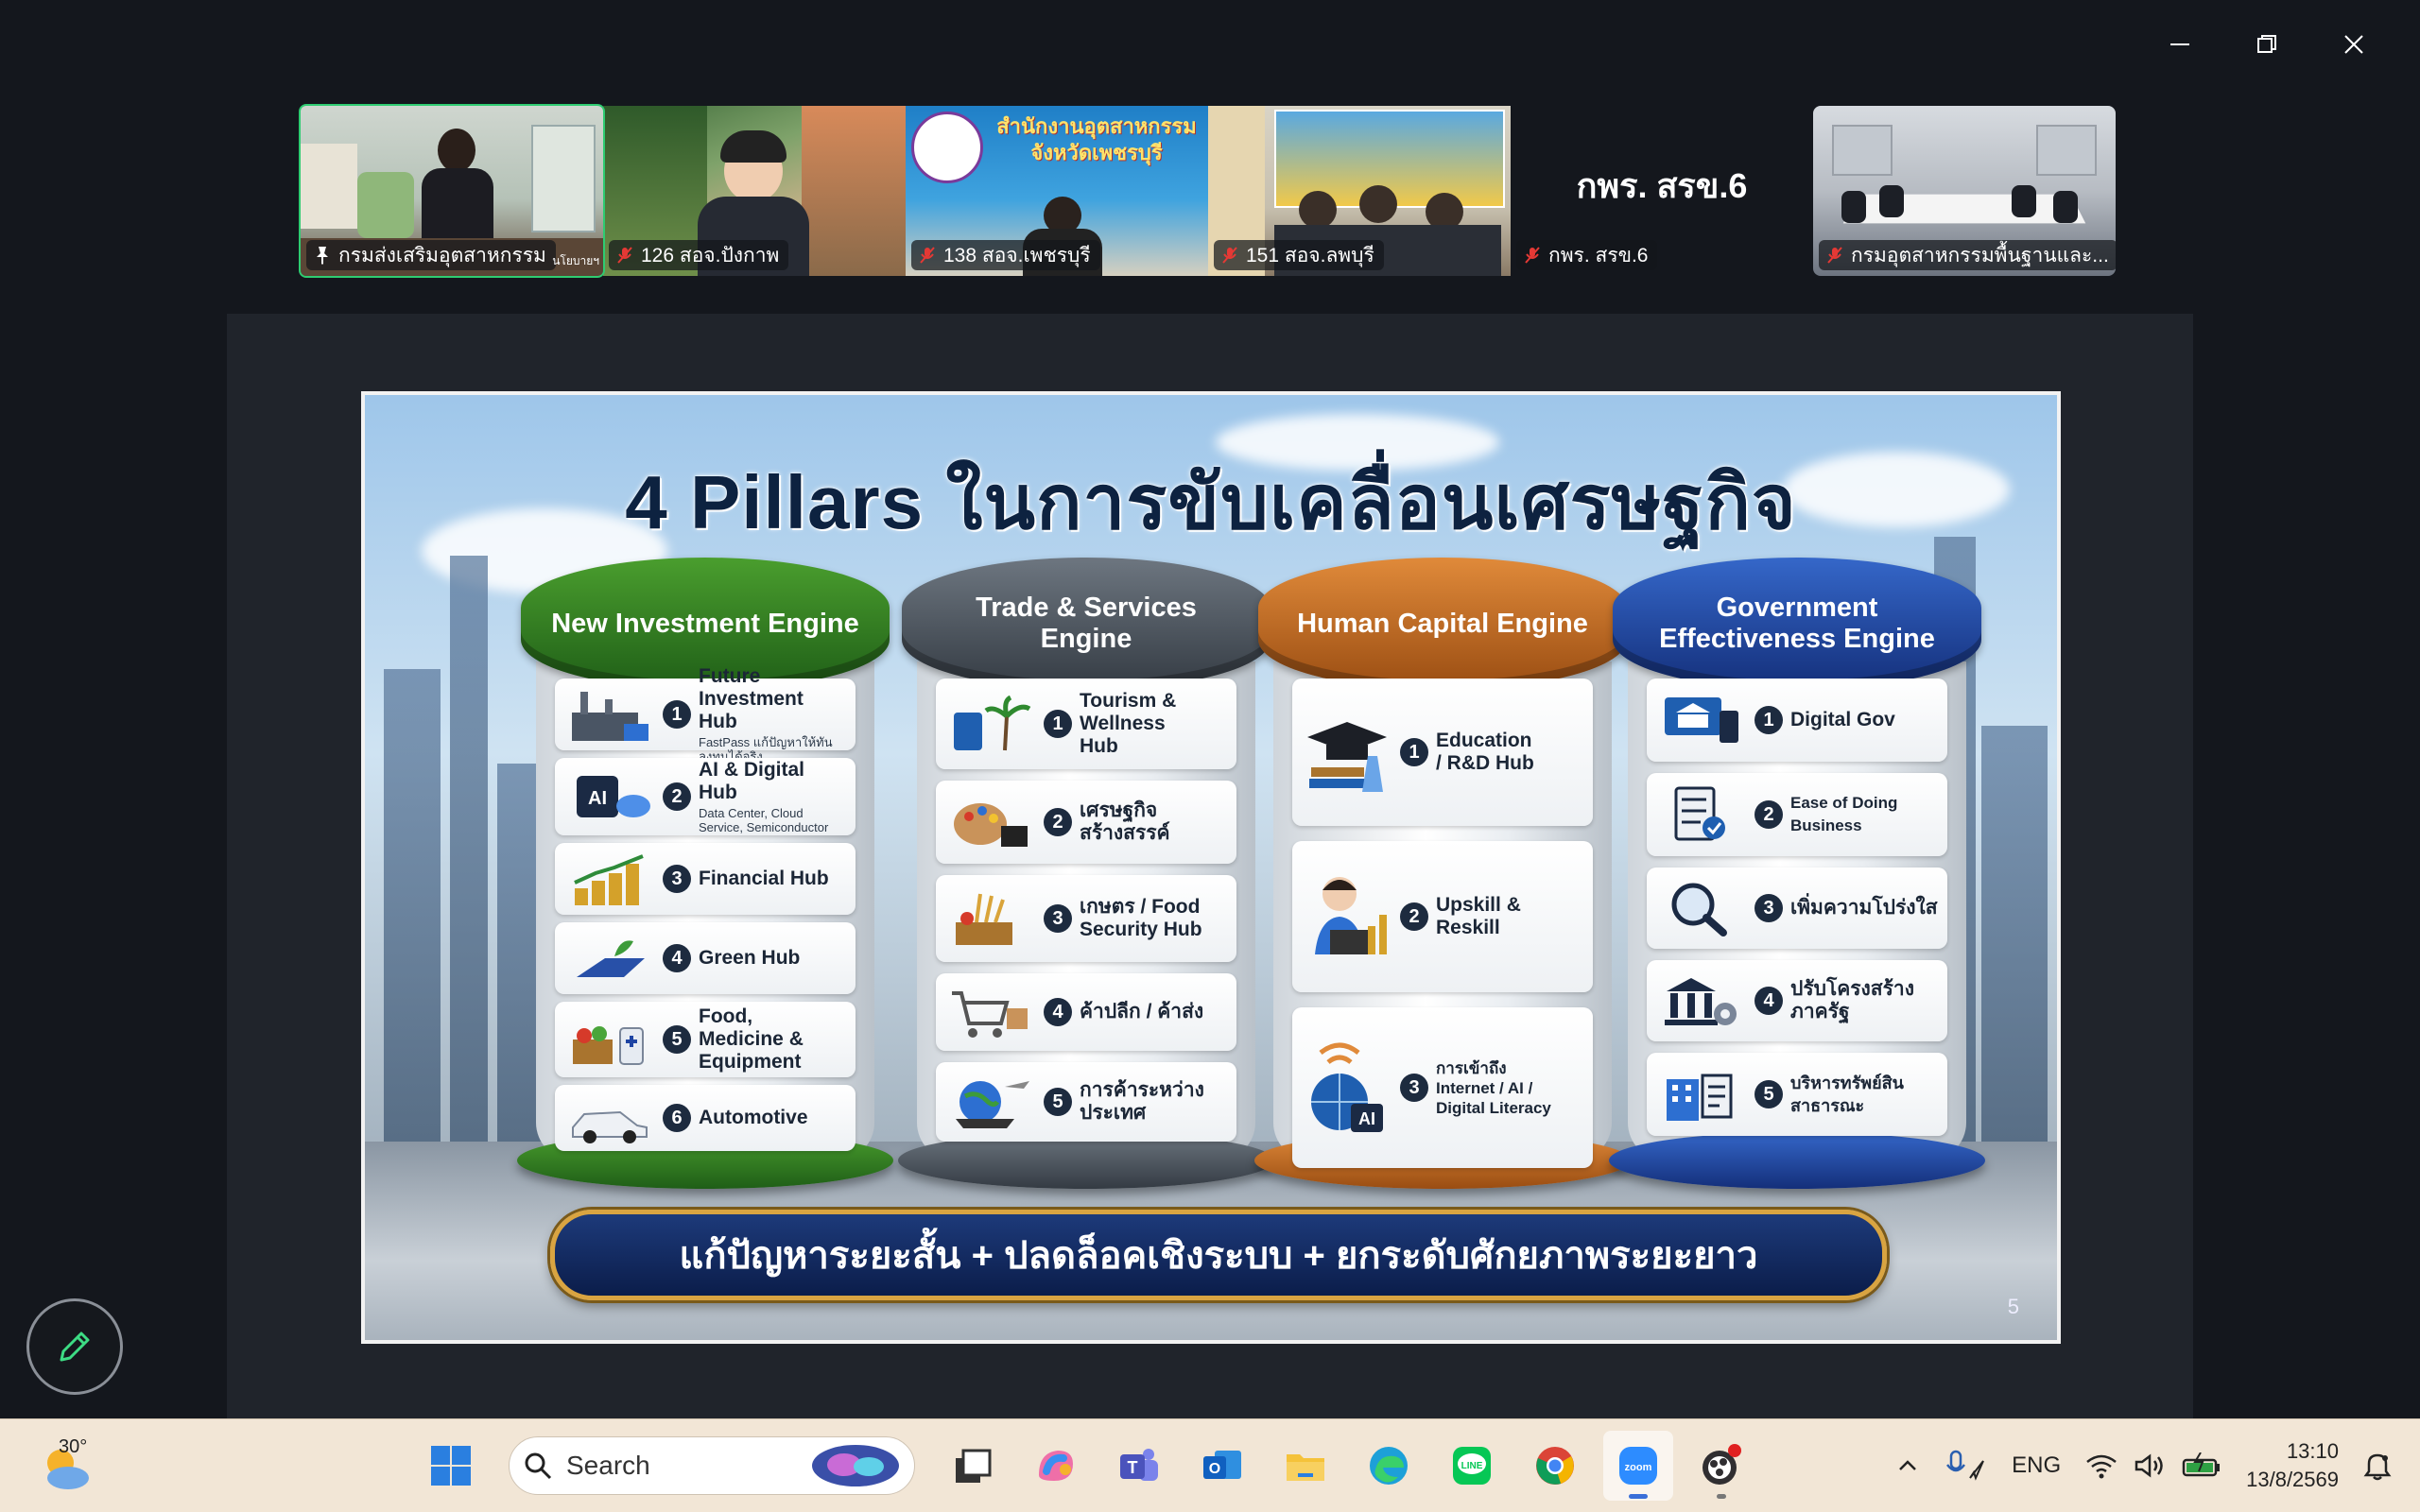 This screenshot has width=2420, height=1512. Describe the element at coordinates (451, 1466) in the screenshot. I see `start-button` at that location.